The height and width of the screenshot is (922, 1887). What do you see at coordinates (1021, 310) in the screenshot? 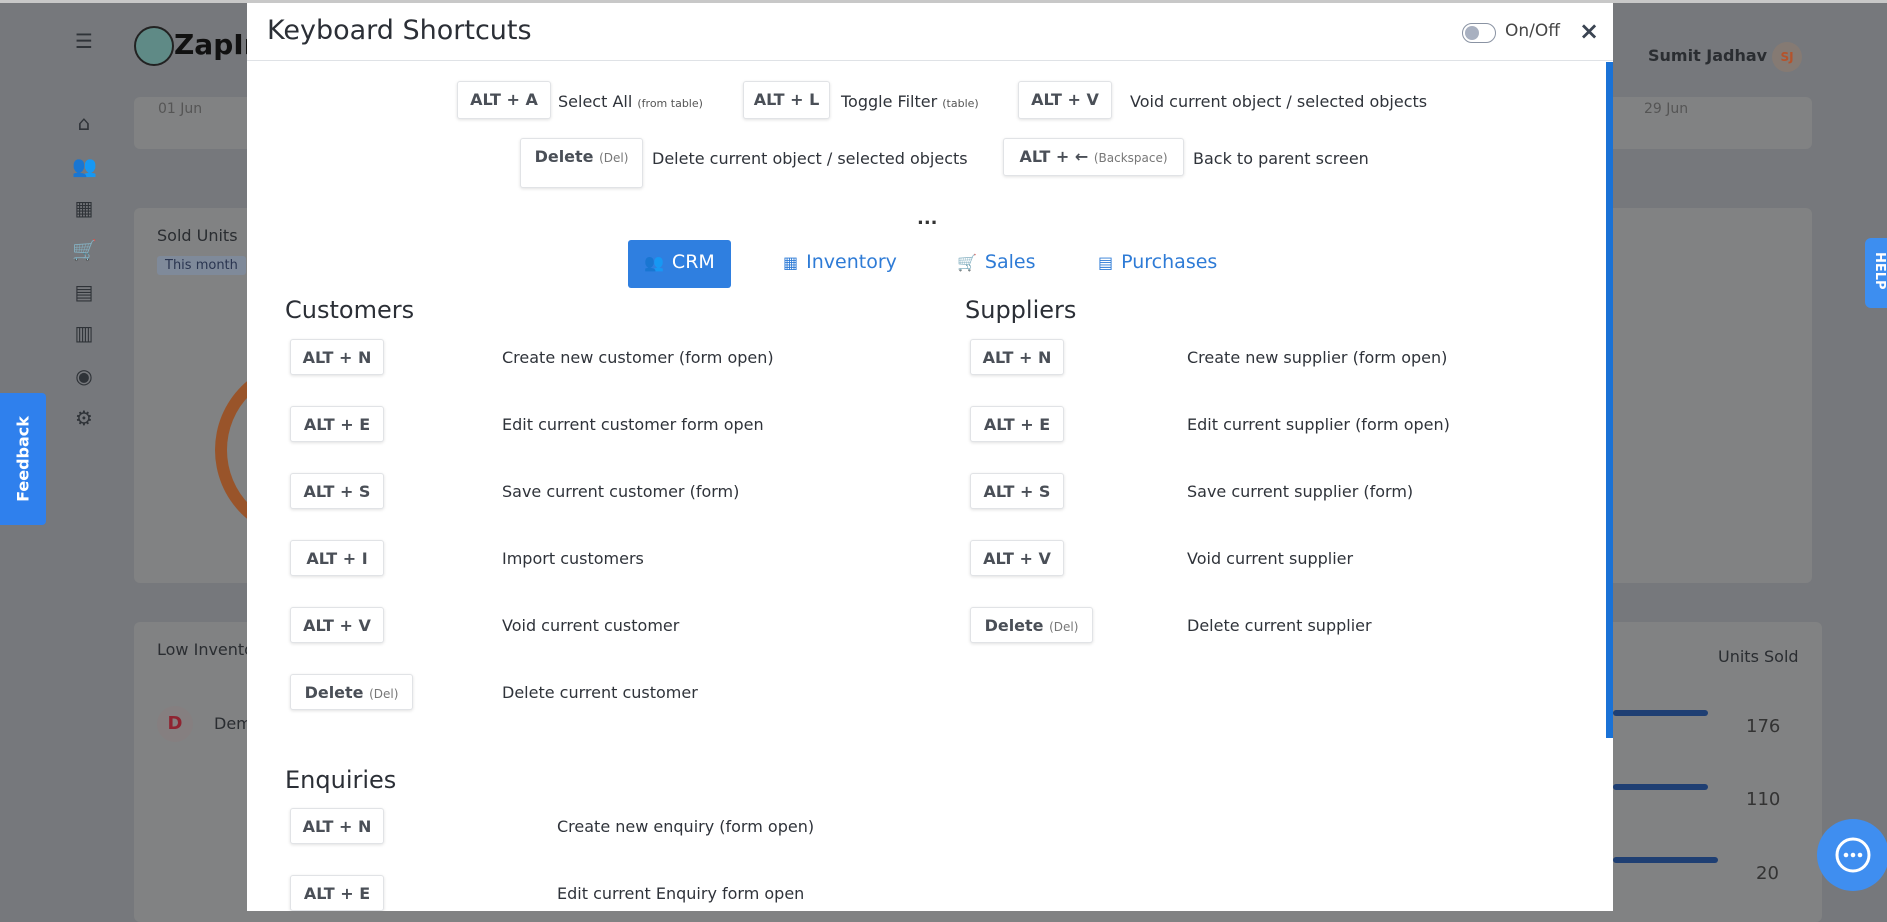
I see `suppliers-heading: Suppliers` at bounding box center [1021, 310].